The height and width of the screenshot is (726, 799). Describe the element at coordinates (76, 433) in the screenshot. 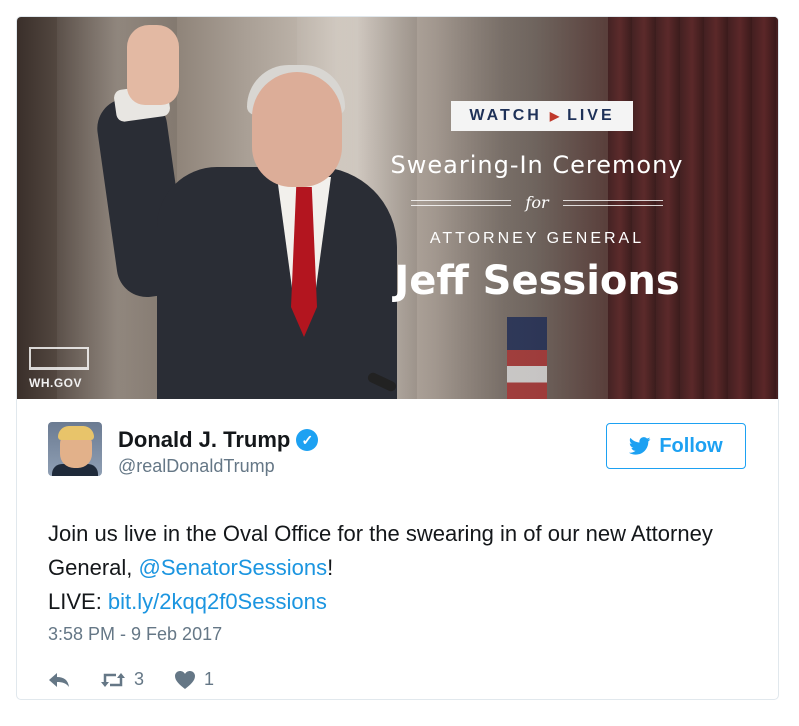

I see `avatar-hair` at that location.